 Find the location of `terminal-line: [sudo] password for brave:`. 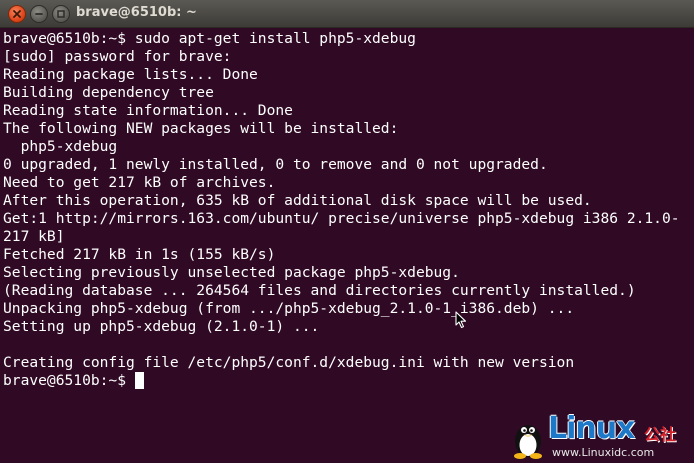

terminal-line: [sudo] password for brave: is located at coordinates (117, 56).